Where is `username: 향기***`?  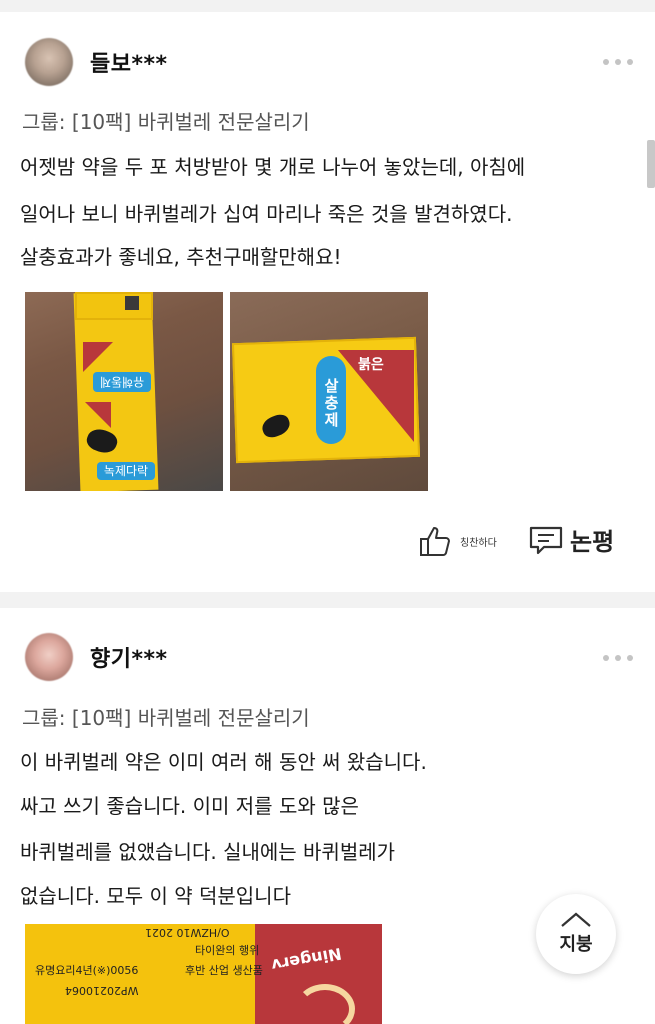
username: 향기*** is located at coordinates (129, 659).